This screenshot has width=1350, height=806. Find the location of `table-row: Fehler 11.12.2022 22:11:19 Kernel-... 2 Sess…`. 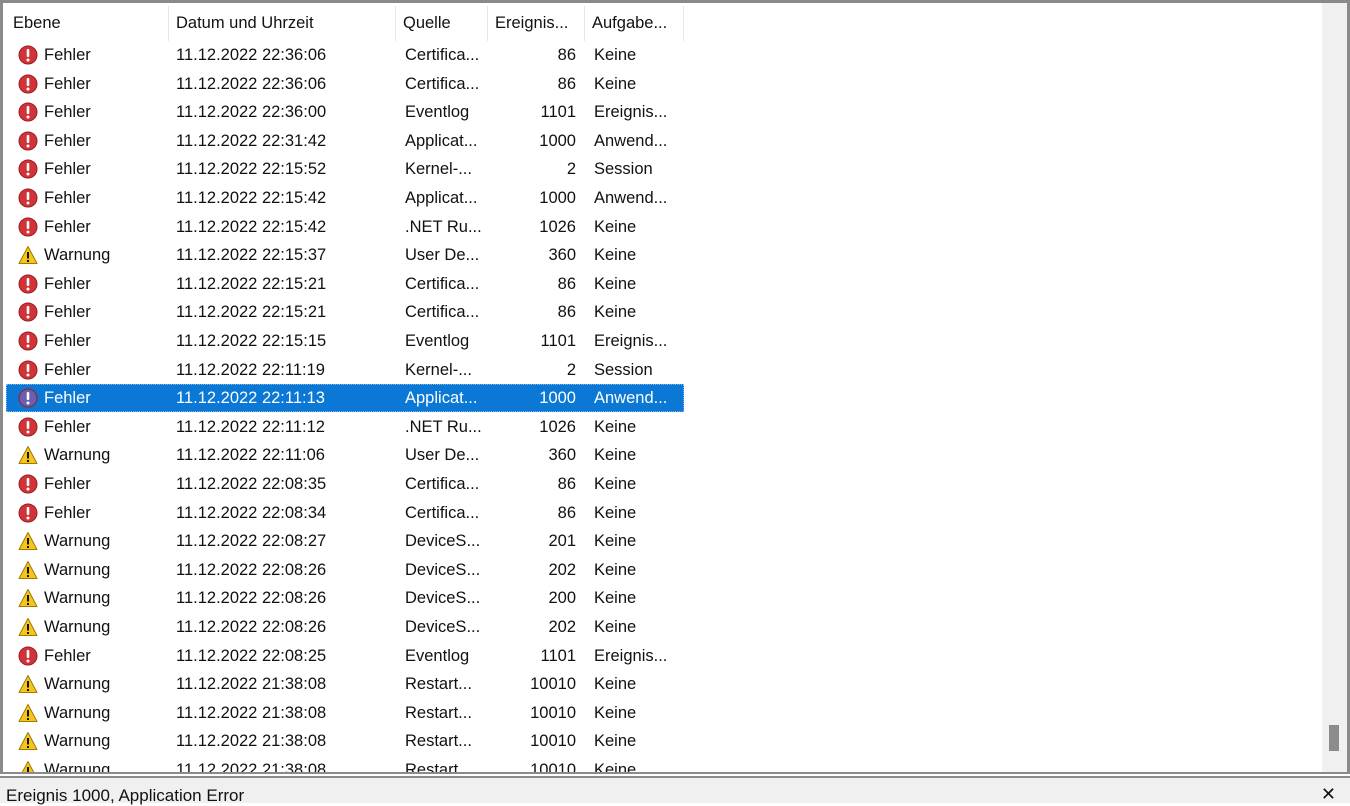

table-row: Fehler 11.12.2022 22:11:19 Kernel-... 2 Sess… is located at coordinates (666, 370).